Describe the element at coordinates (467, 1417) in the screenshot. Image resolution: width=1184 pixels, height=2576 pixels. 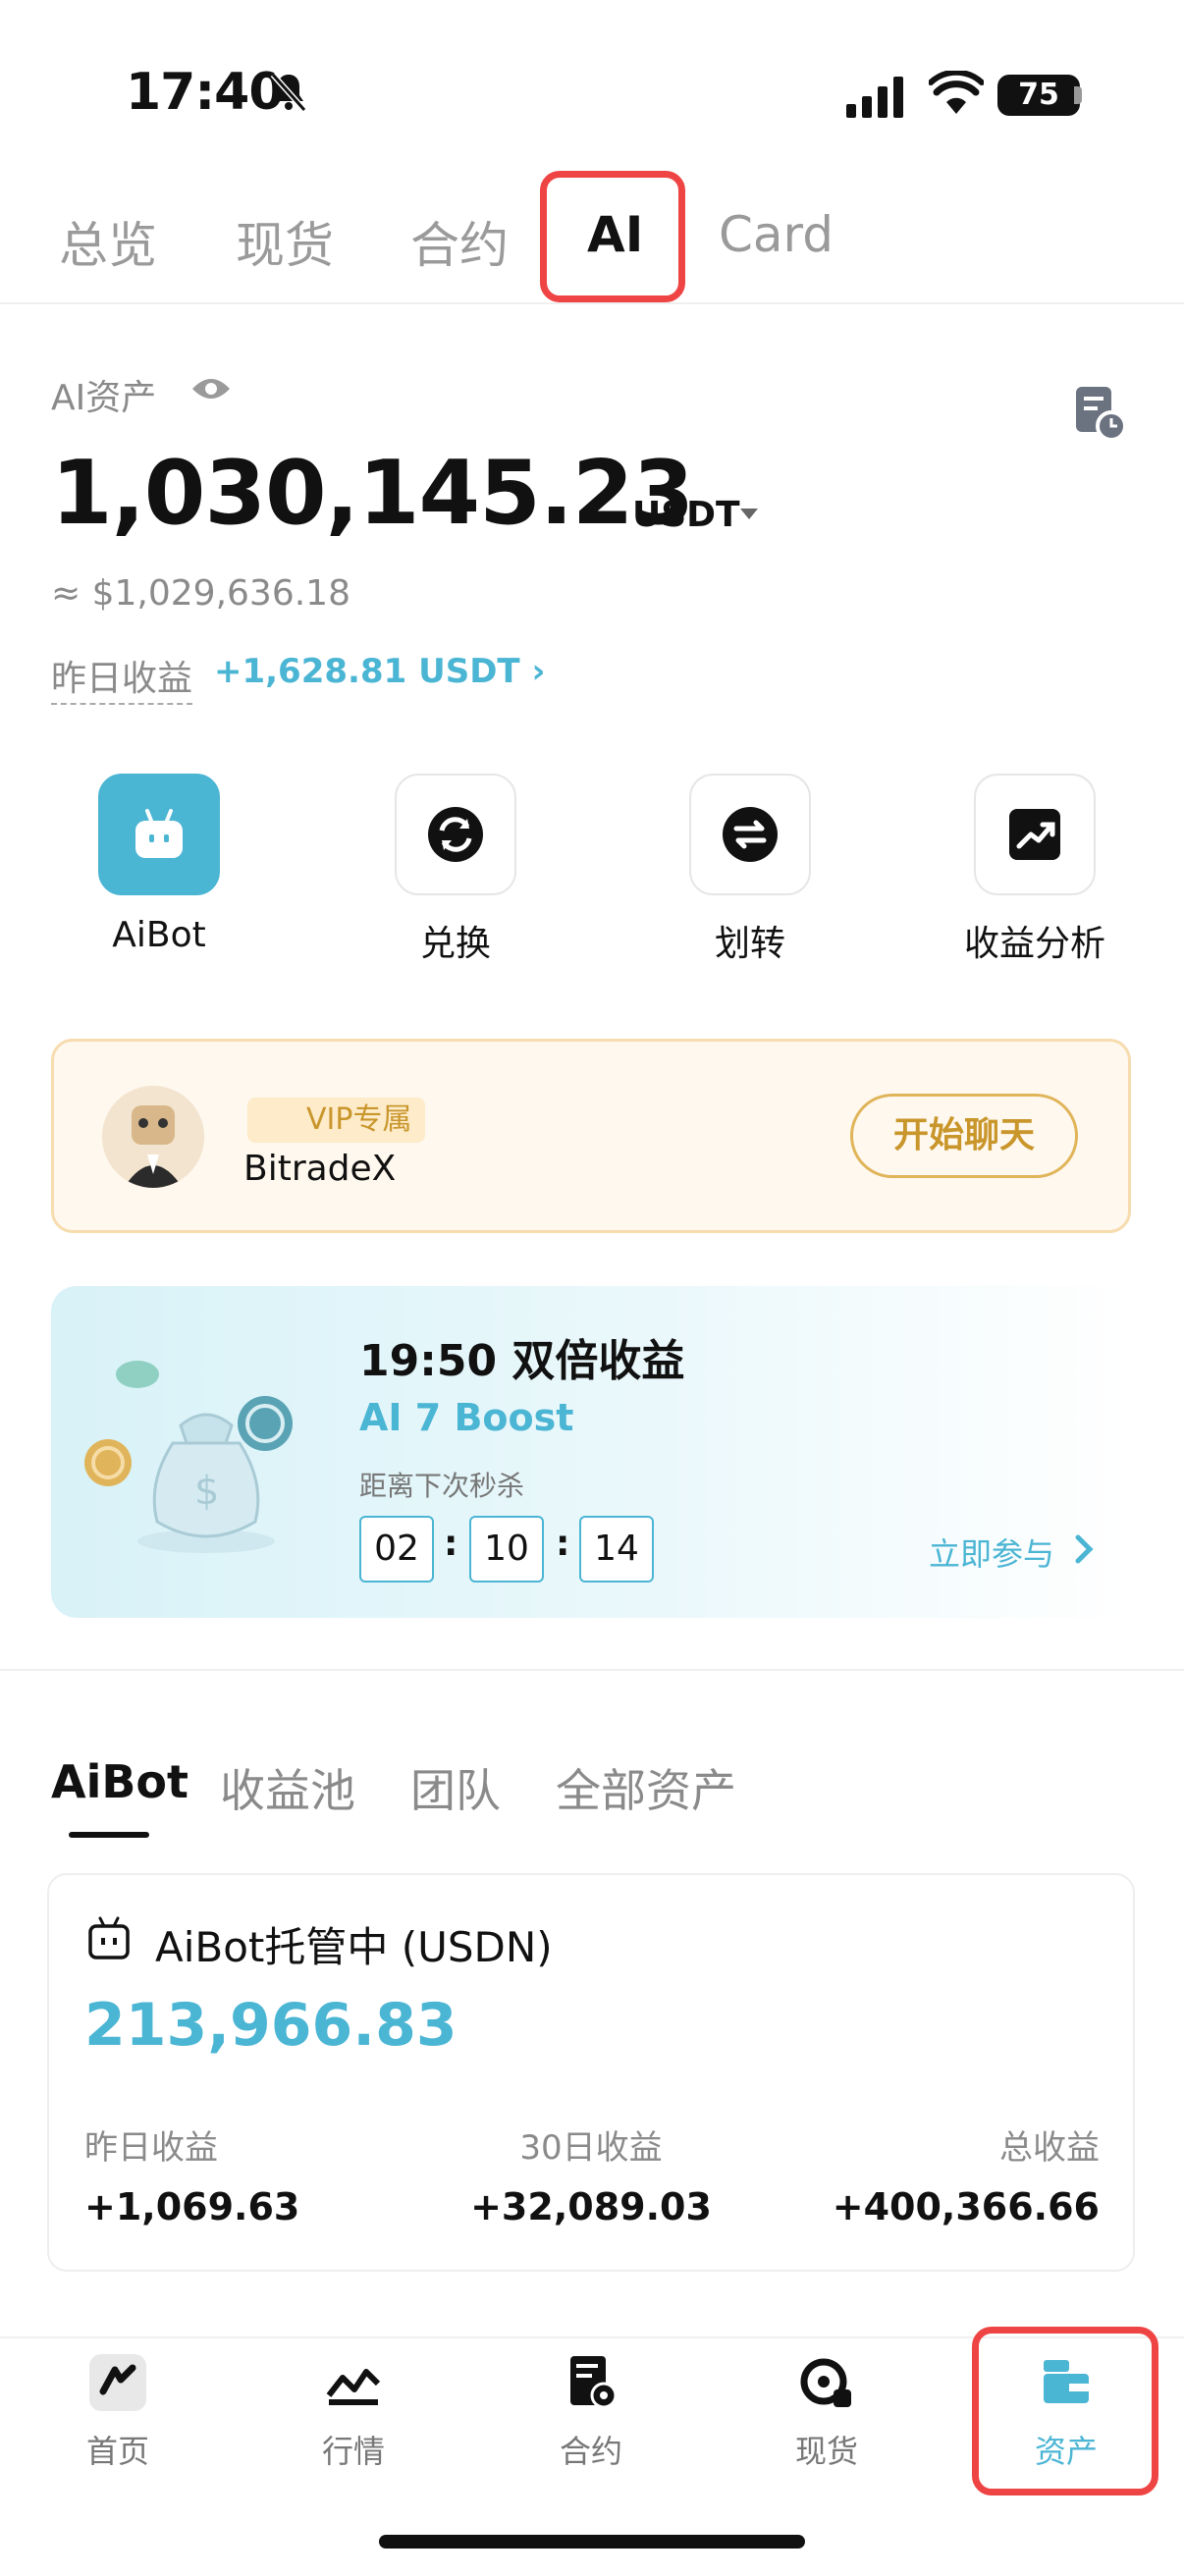
I see `boost-subtitle: AI 7 Boost` at that location.